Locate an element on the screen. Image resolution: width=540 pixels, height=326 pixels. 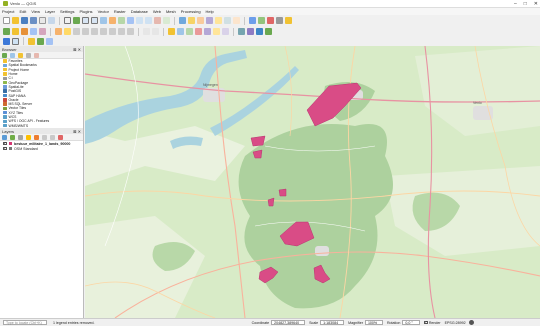
maximize-button: □ is located at coordinates (525, 4).